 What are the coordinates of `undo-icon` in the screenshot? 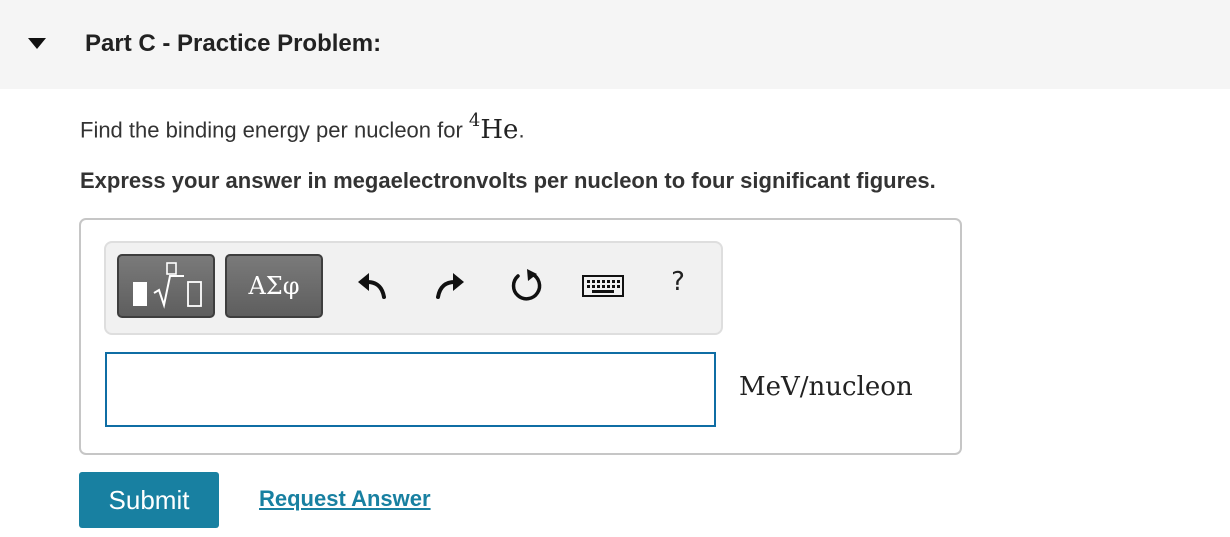 It's located at (372, 286).